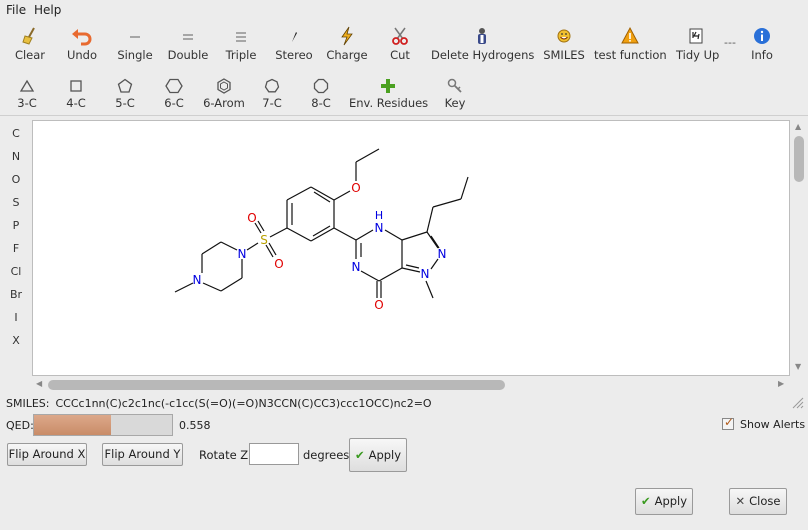 The image size is (808, 530). Describe the element at coordinates (241, 44) in the screenshot. I see `triple-bond-button: Triple` at that location.